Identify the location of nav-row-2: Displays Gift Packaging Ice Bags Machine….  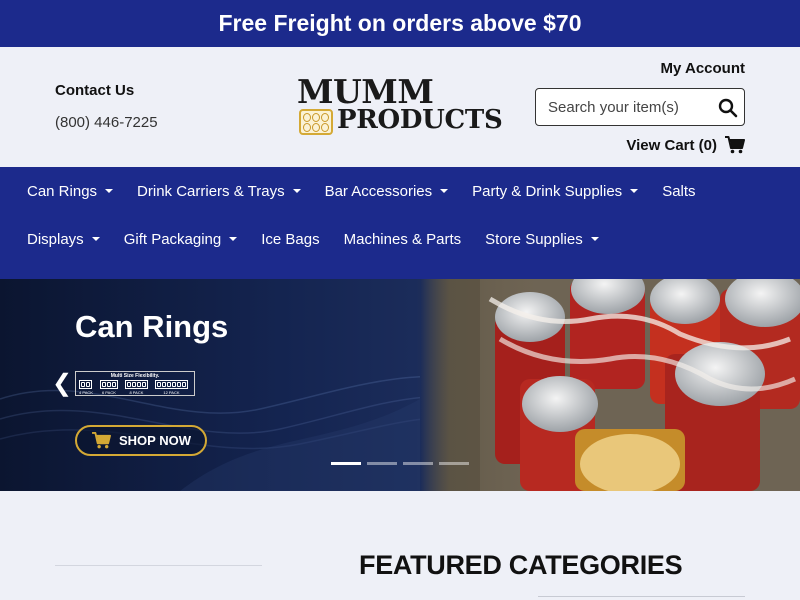
(325, 239).